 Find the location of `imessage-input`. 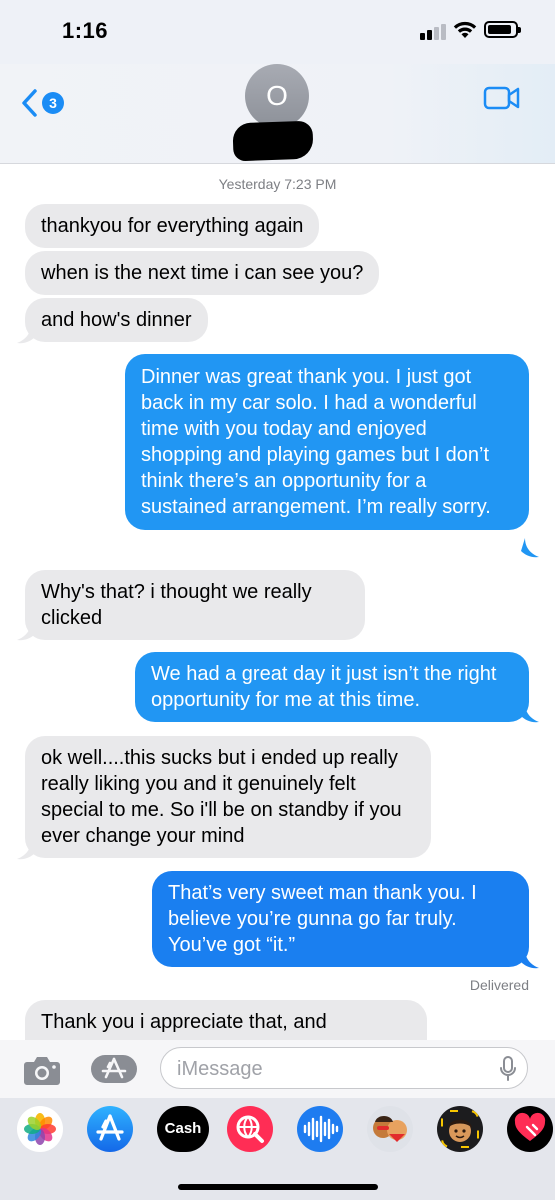

imessage-input is located at coordinates (327, 1069).